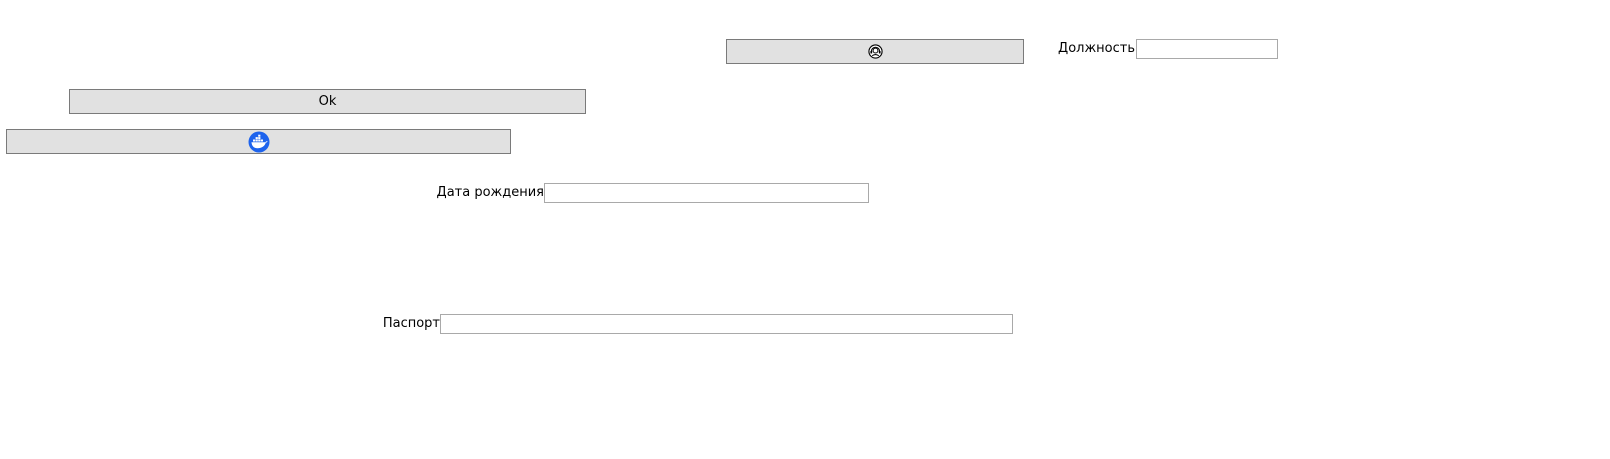 The width and height of the screenshot is (1610, 459). Describe the element at coordinates (411, 323) in the screenshot. I see `passport-label: Паспорт` at that location.